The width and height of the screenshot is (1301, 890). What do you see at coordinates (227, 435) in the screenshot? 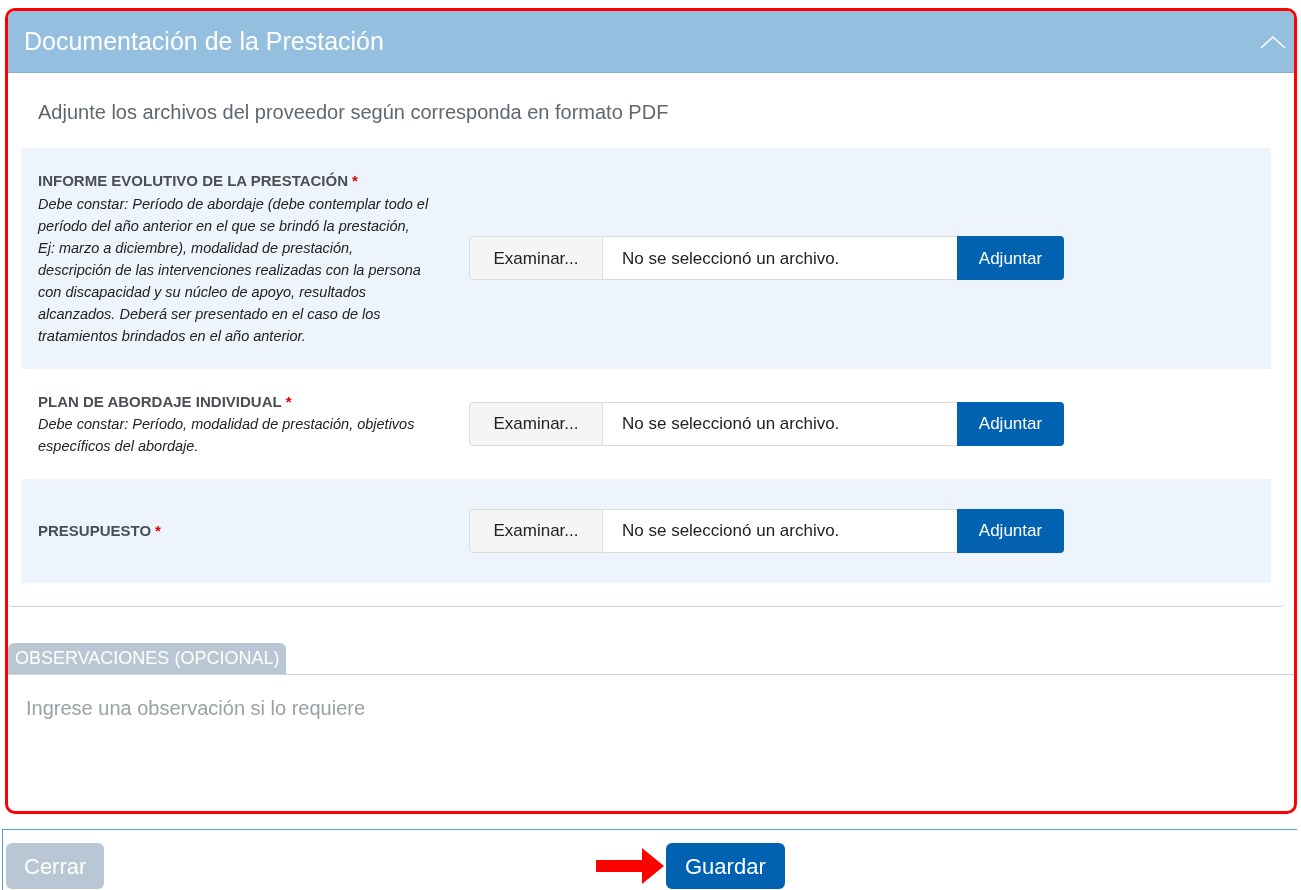
I see `document-description: Debe constar: Período, modalidad de prestación, objetivos específicos del abordaje.` at bounding box center [227, 435].